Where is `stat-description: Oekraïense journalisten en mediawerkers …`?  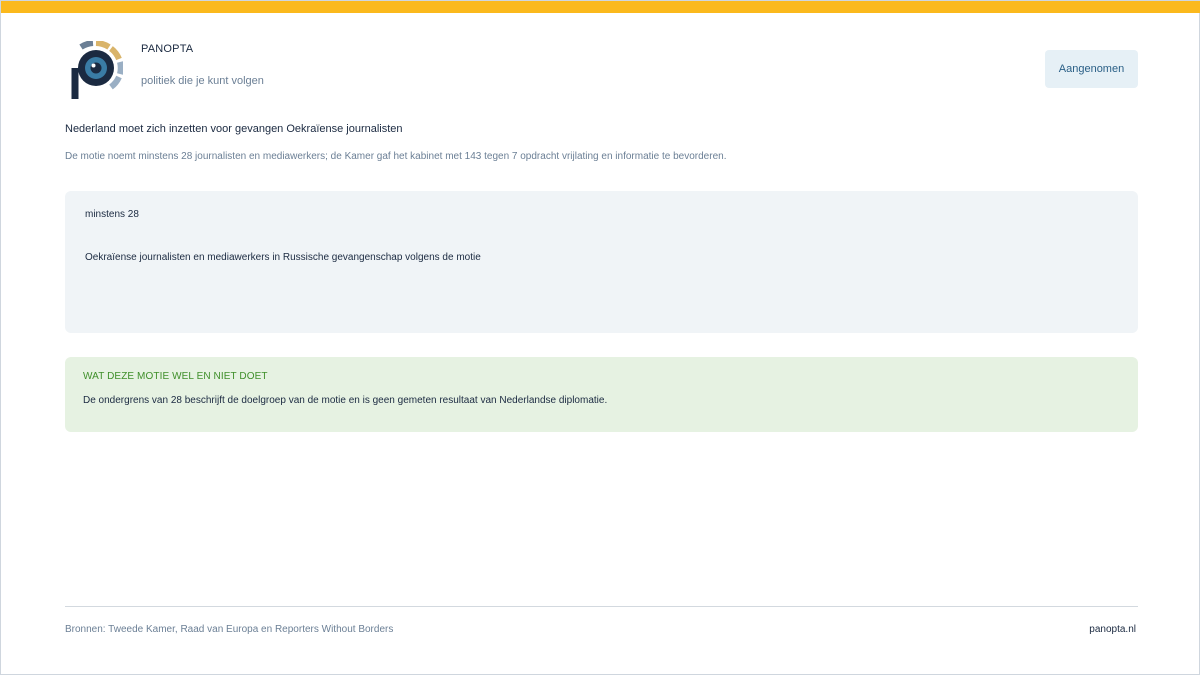 stat-description: Oekraïense journalisten en mediawerkers … is located at coordinates (283, 257).